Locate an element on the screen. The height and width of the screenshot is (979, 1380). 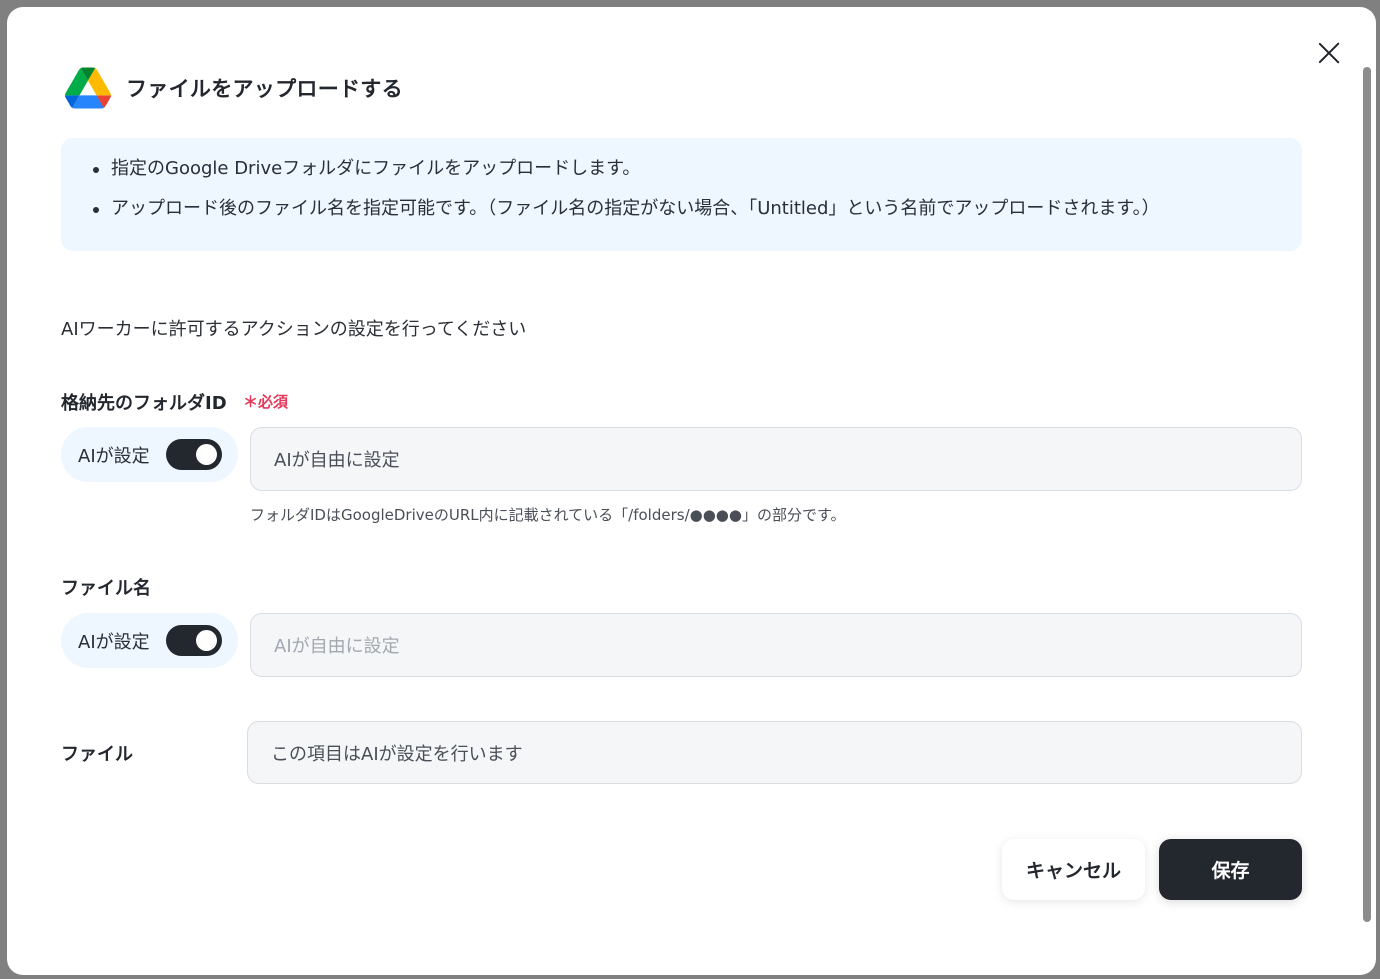
folder-id-ai-toggle: AIが設定 is located at coordinates (149, 454).